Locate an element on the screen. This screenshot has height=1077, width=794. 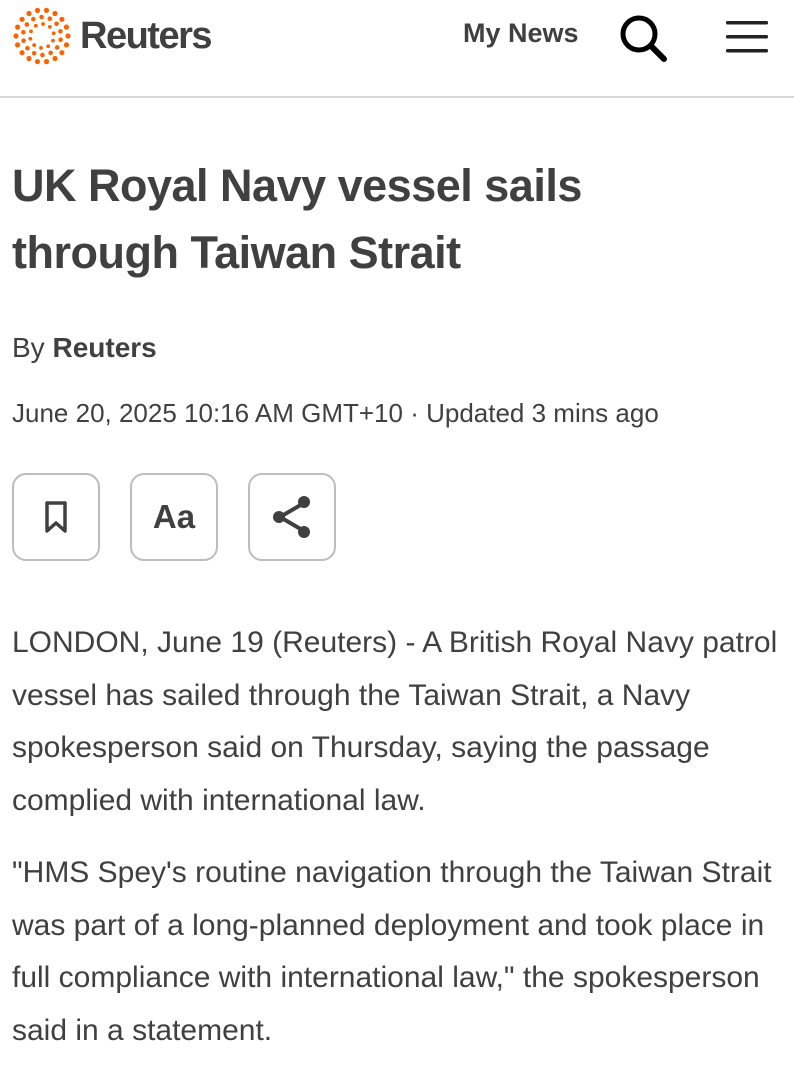
search-button is located at coordinates (643, 38).